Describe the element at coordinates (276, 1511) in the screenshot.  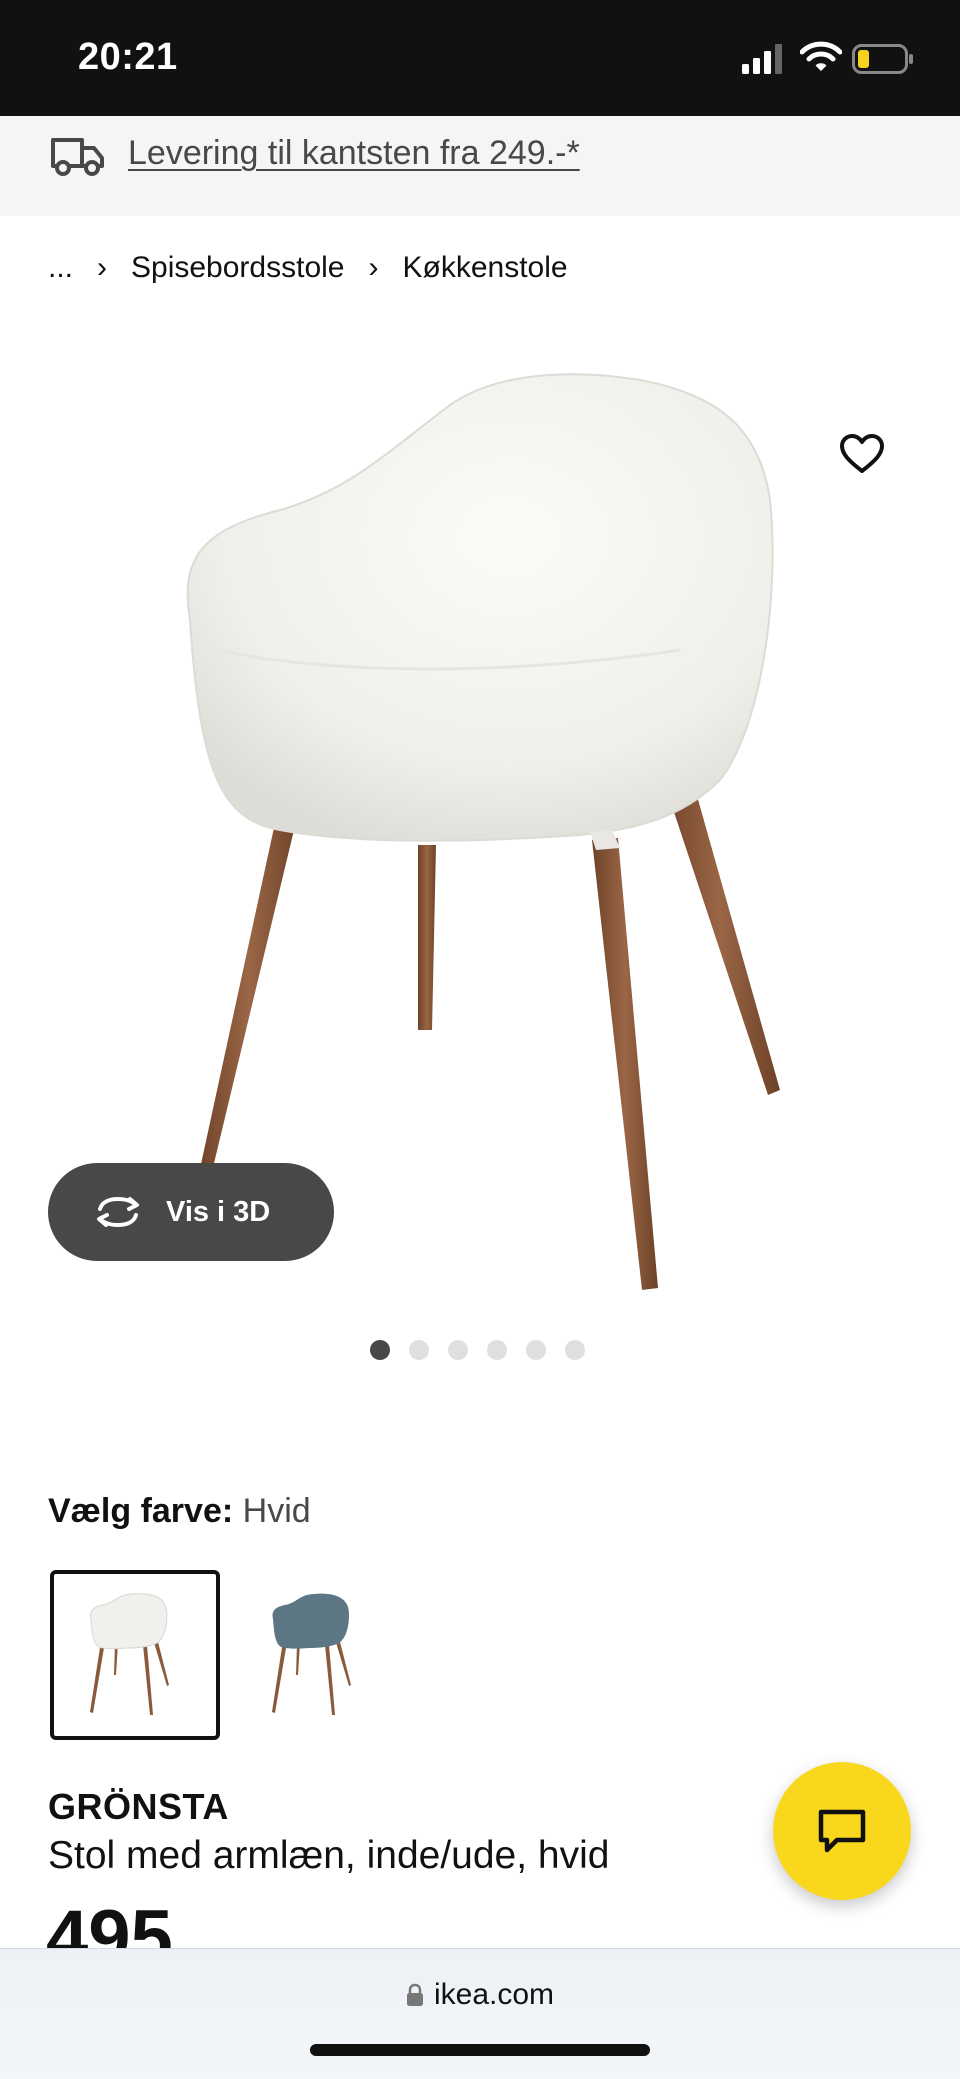
I see `color-label-value: Hvid` at that location.